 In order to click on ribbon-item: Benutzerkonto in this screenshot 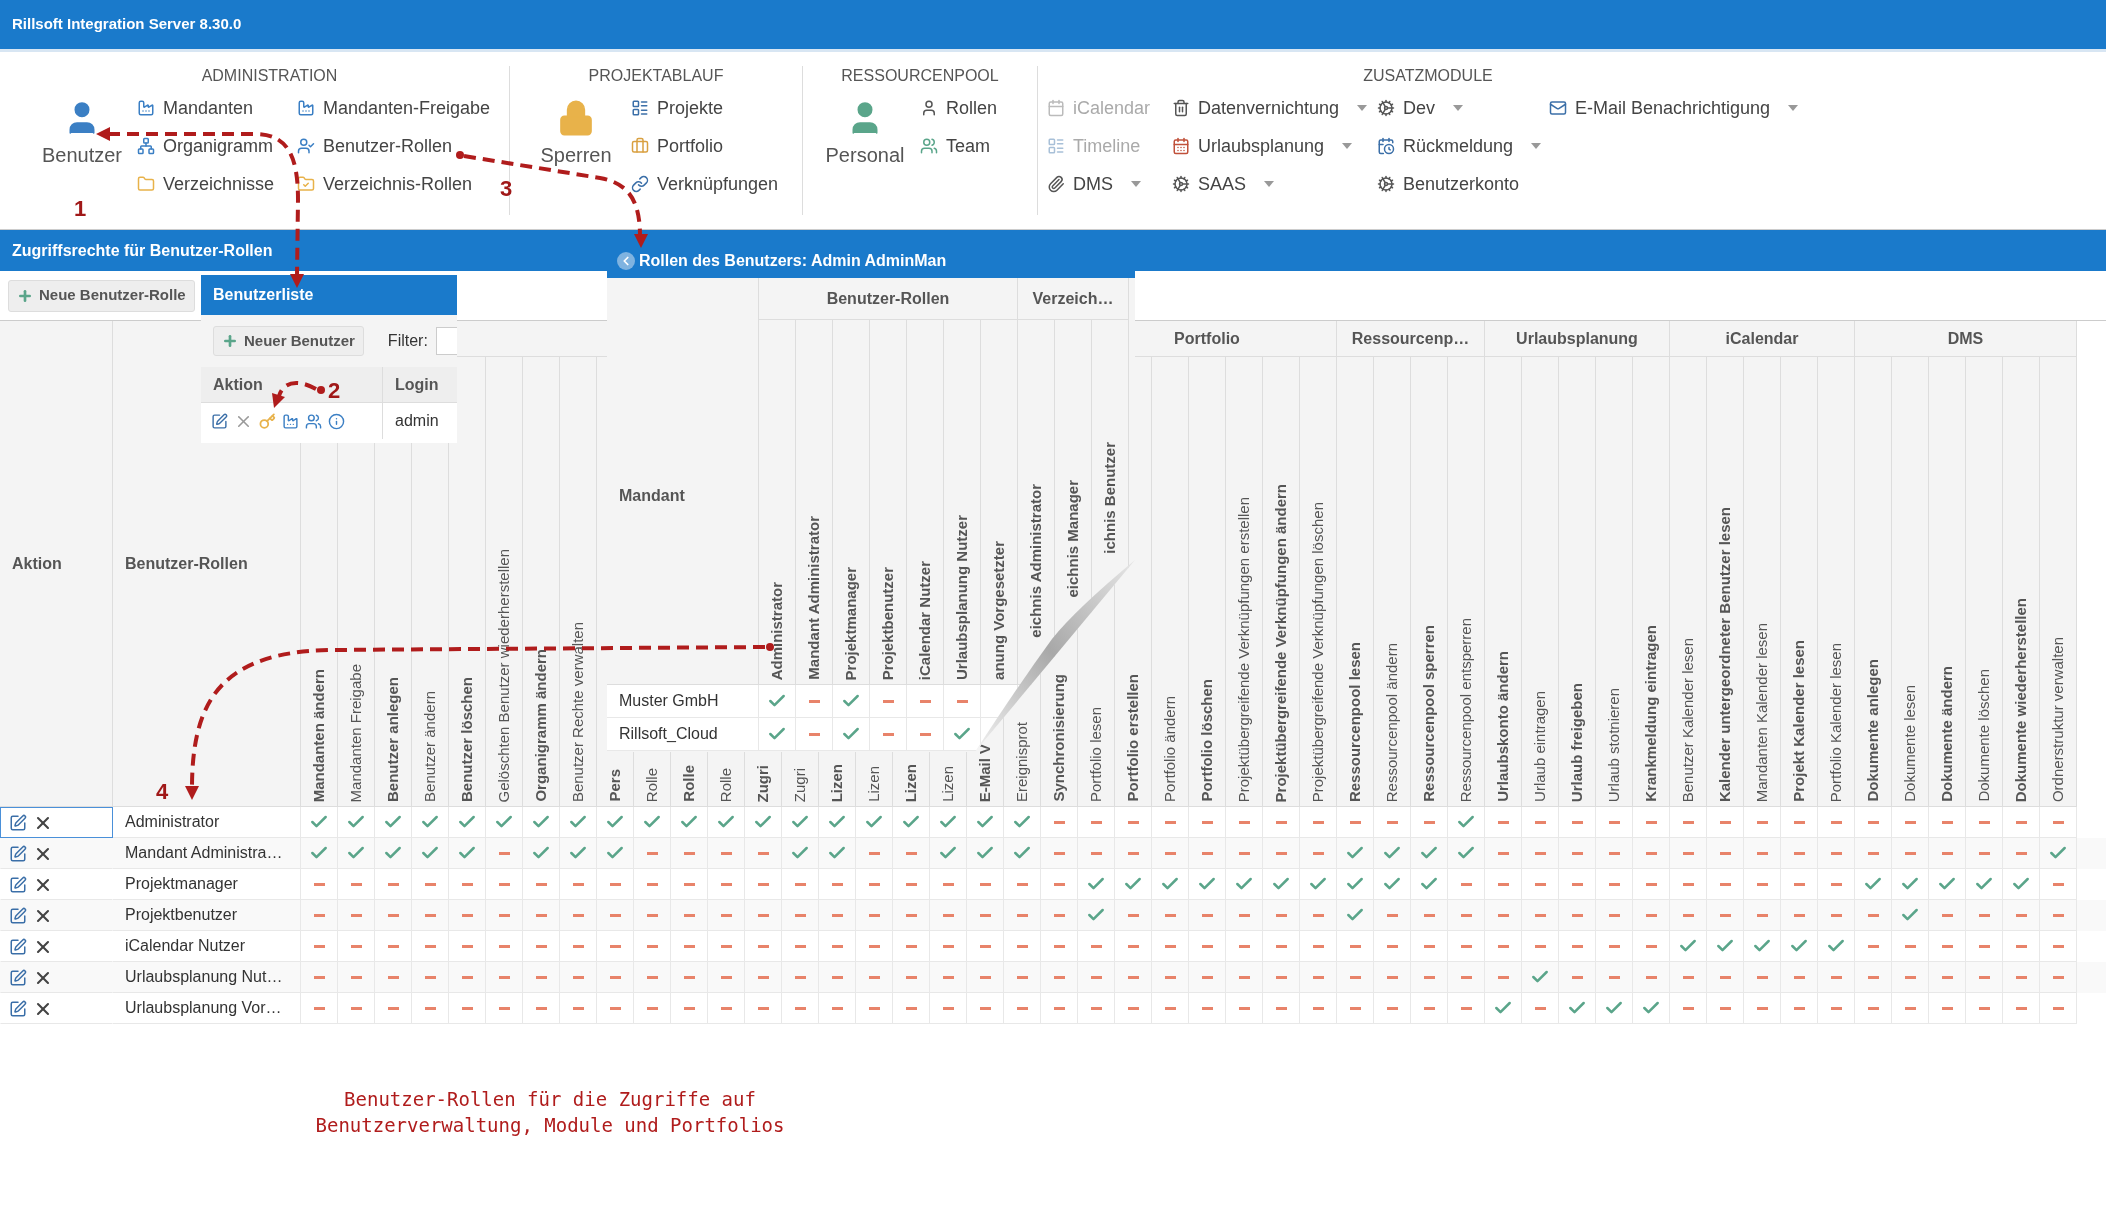, I will do `click(1448, 184)`.